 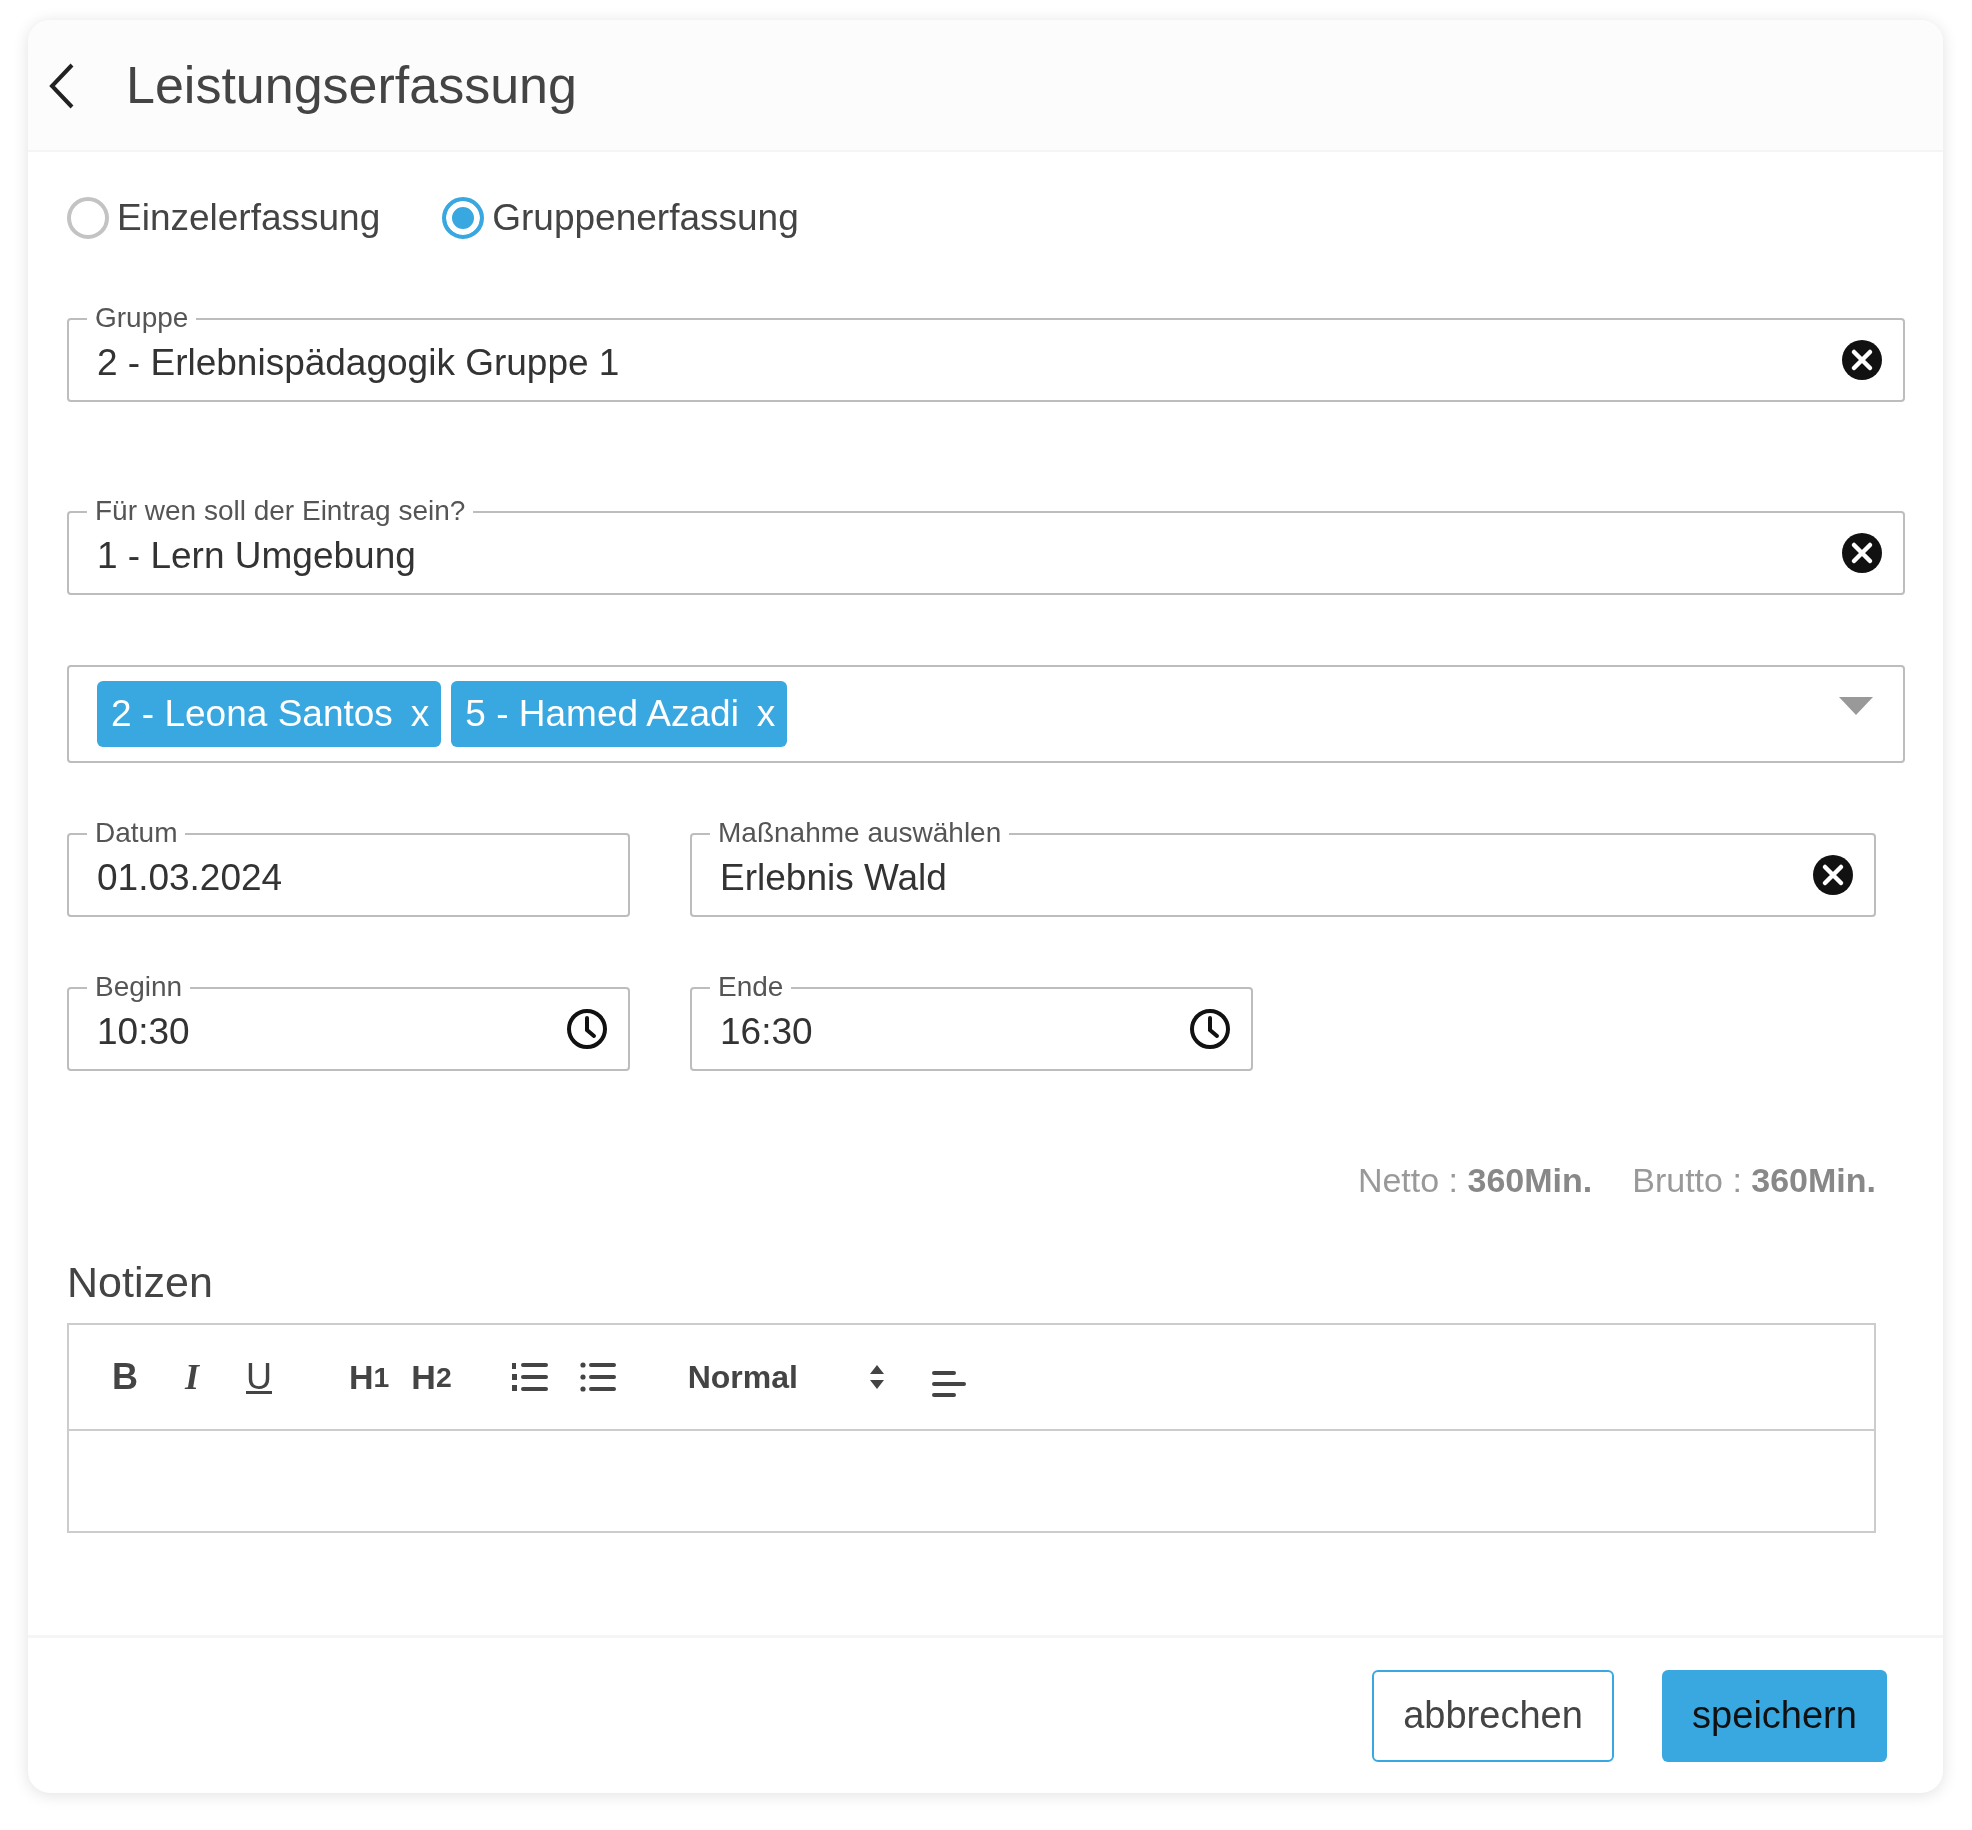 I want to click on radio-option: Gruppenerfassung, so click(x=620, y=218).